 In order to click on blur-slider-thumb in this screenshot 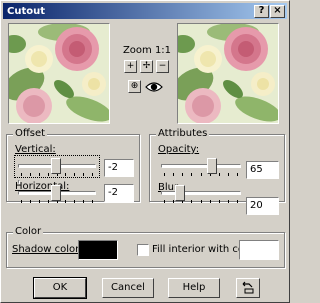, I will do `click(180, 193)`.